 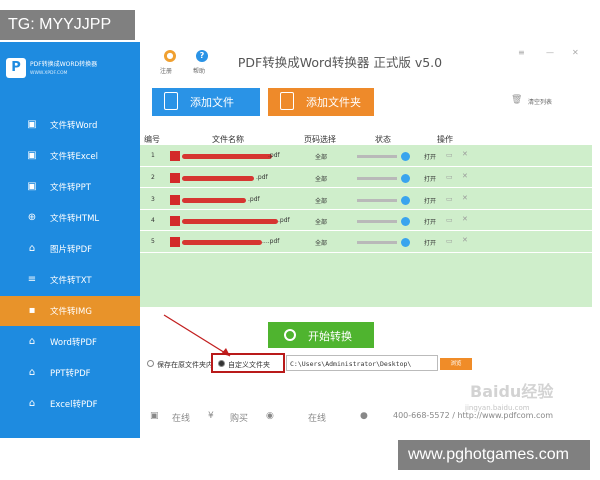 I want to click on txt-icon: ≡, so click(x=32, y=279).